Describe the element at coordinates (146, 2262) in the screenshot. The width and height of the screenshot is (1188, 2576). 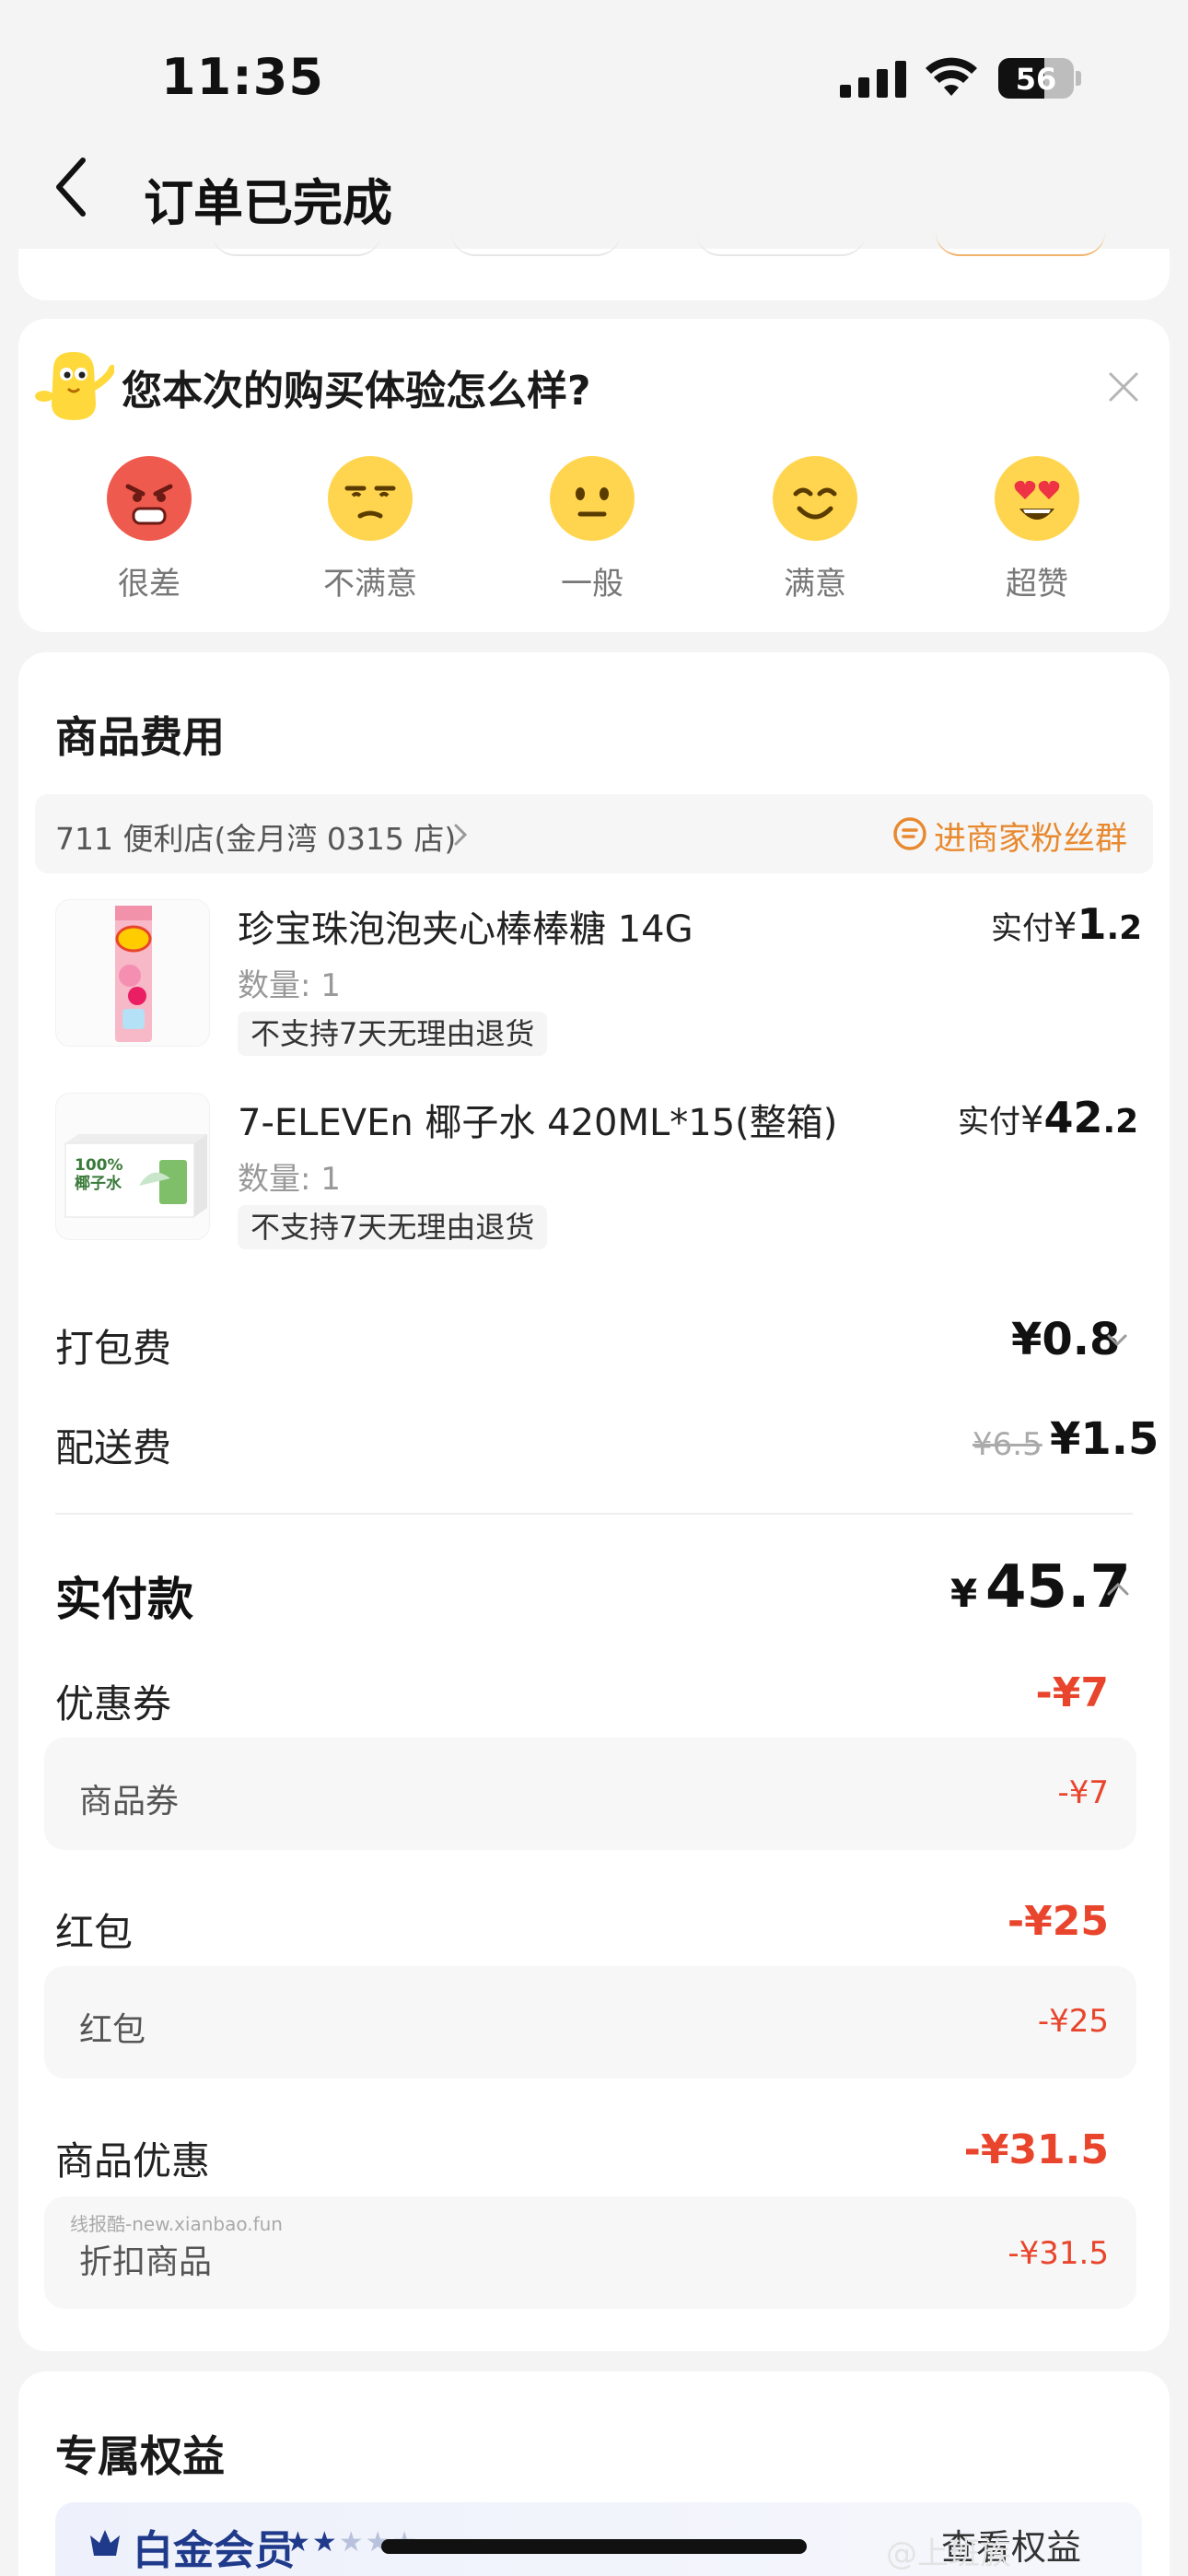
I see `product-discount-detail-label: 折扣商品` at that location.